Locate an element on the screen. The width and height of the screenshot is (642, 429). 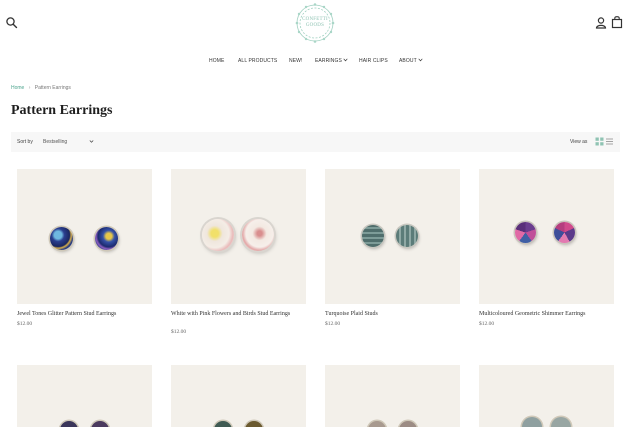
list-view-icon is located at coordinates (609, 141).